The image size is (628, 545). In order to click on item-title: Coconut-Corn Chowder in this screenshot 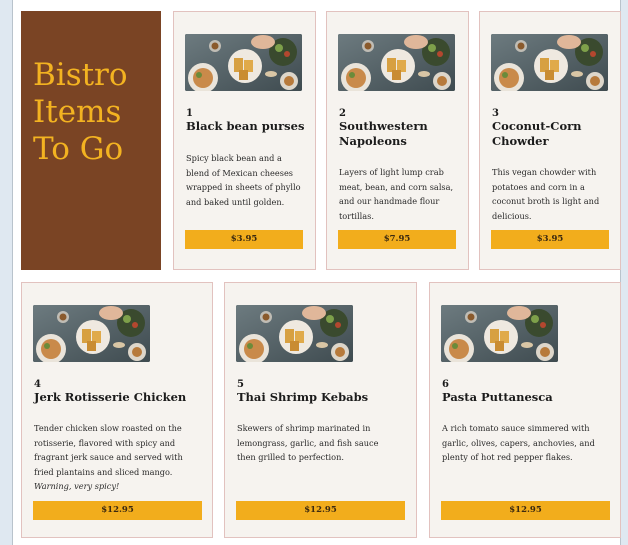, I will do `click(537, 133)`.